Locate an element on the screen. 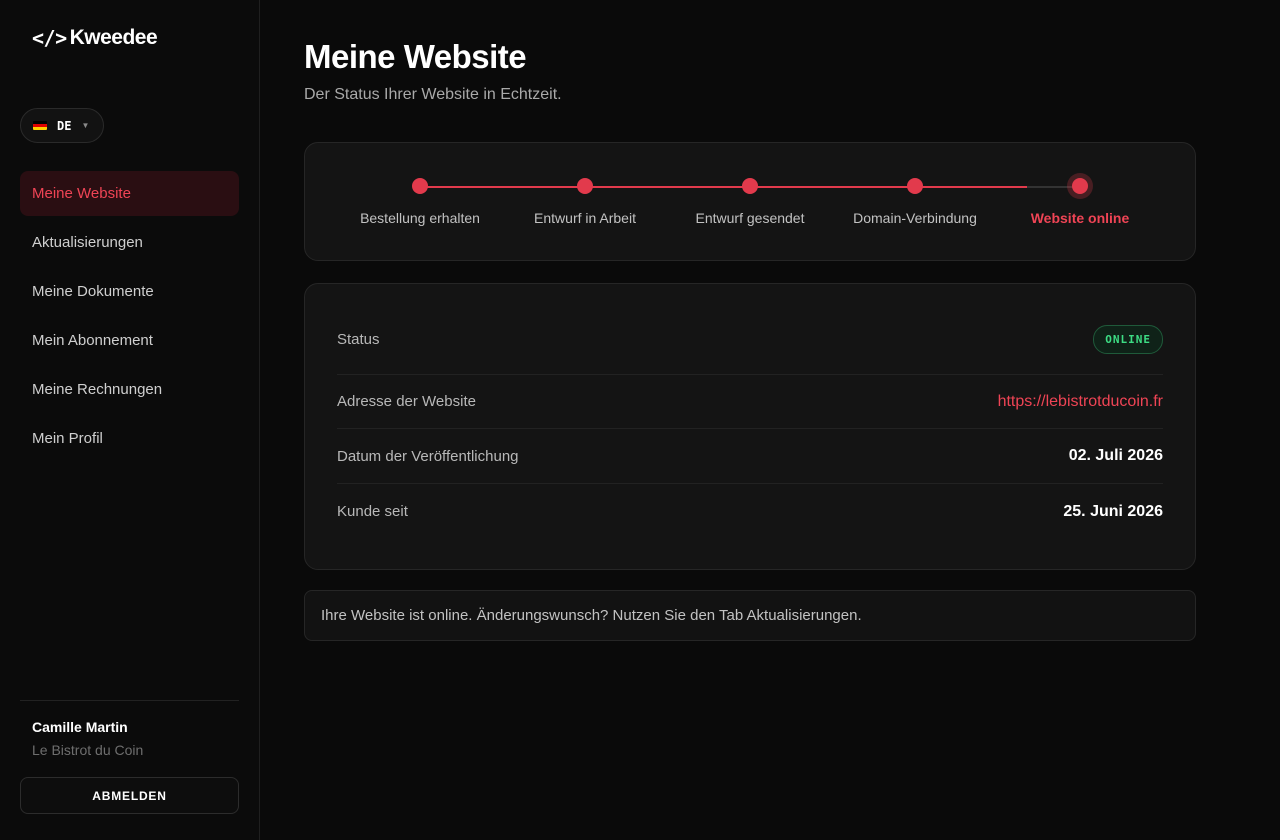 The height and width of the screenshot is (840, 1280). flag-stripe-gold is located at coordinates (40, 128).